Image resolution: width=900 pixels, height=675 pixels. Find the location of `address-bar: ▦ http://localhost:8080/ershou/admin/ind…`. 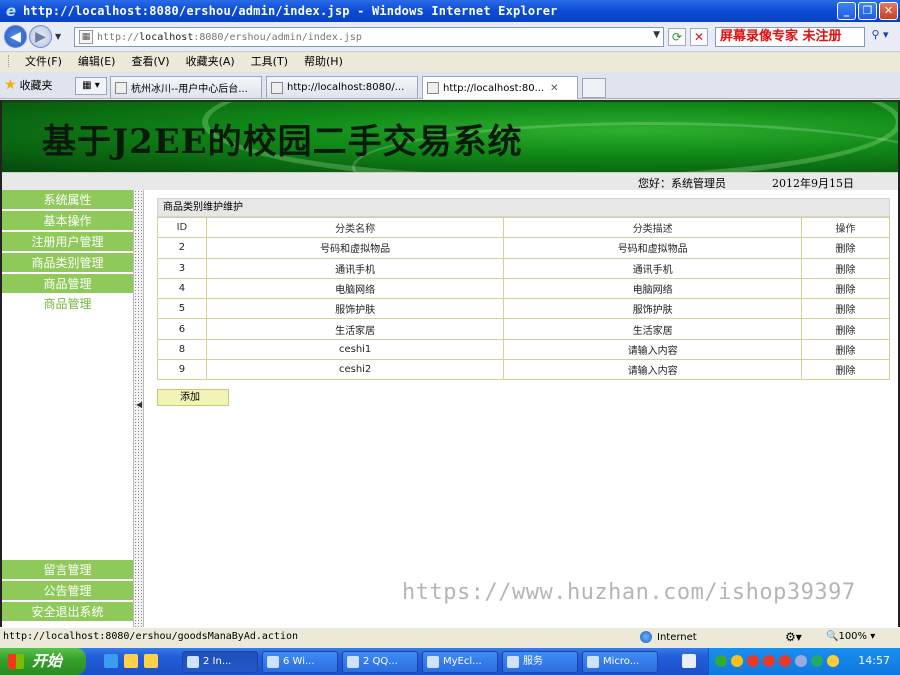

address-bar: ▦ http://localhost:8080/ershou/admin/ind… is located at coordinates (369, 37).